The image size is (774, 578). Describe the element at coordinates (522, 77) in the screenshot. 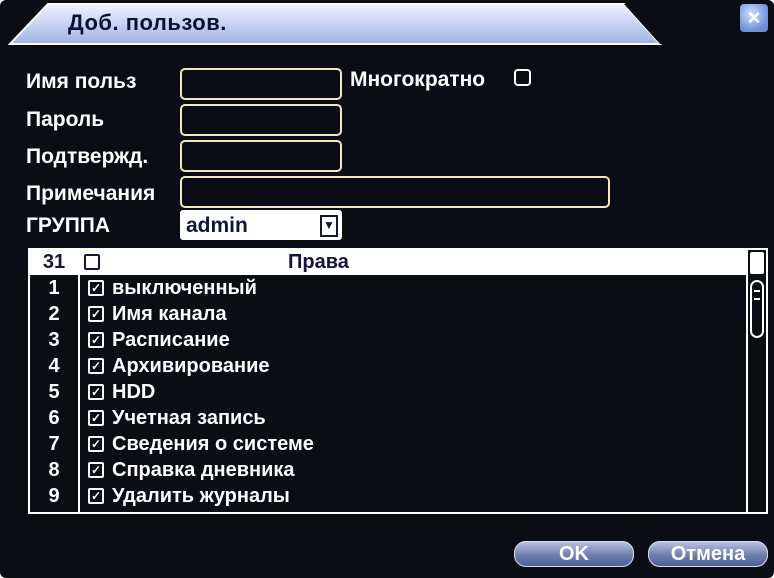

I see `multiple-checkbox` at that location.